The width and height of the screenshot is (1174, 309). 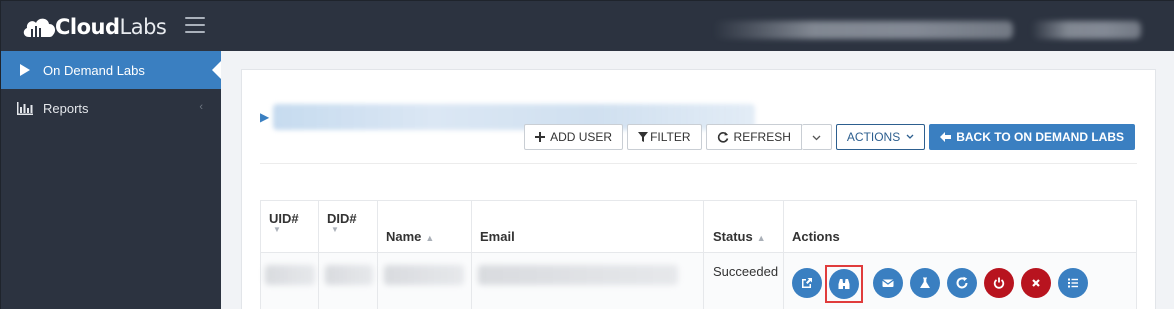 What do you see at coordinates (284, 218) in the screenshot?
I see `uid-header-label: UID#` at bounding box center [284, 218].